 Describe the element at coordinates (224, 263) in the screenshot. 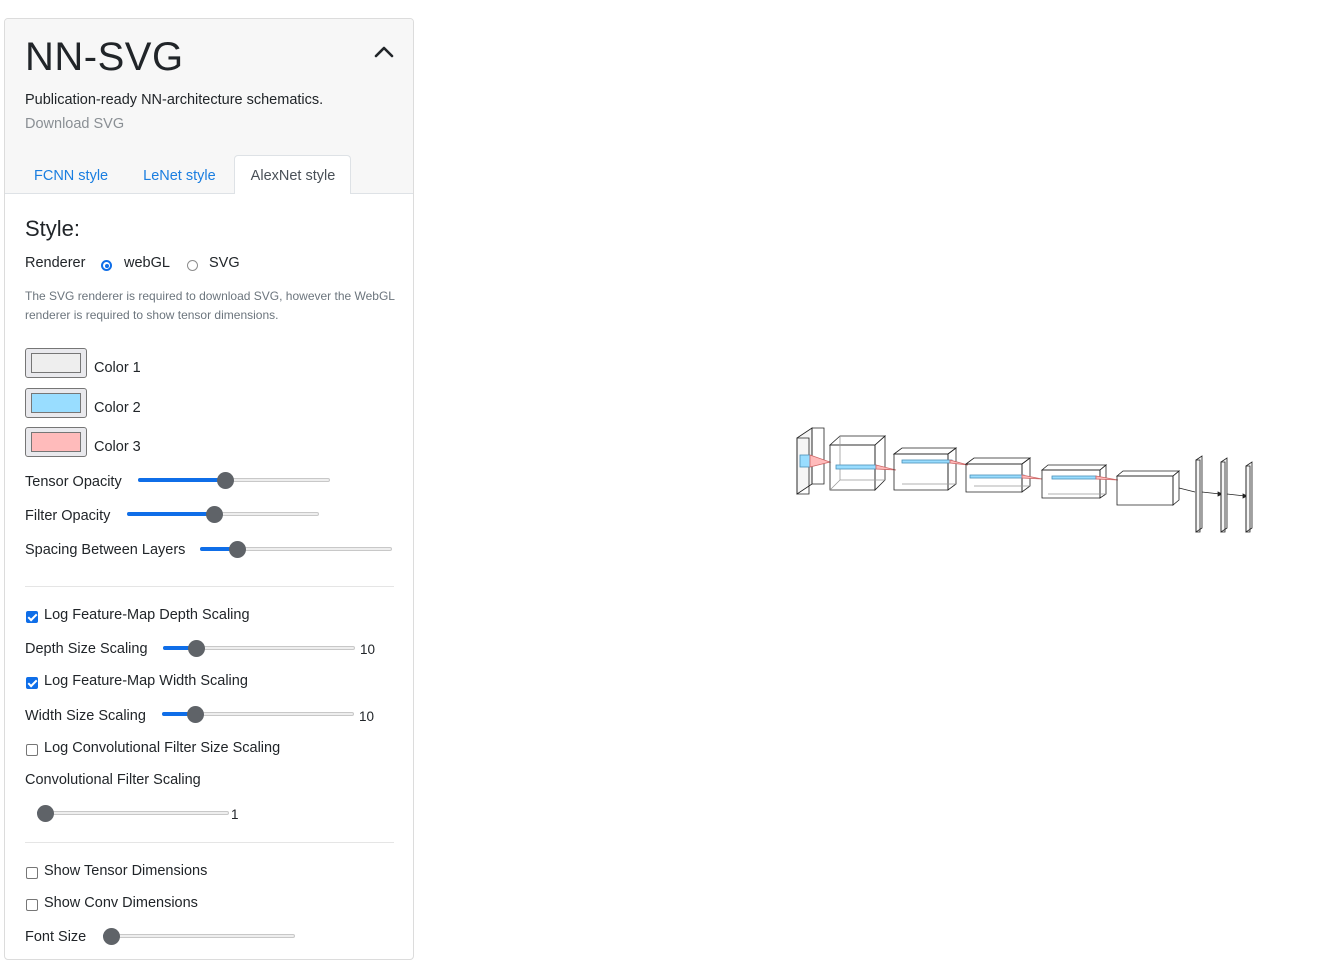

I see `renderer-svg-label: SVG` at that location.